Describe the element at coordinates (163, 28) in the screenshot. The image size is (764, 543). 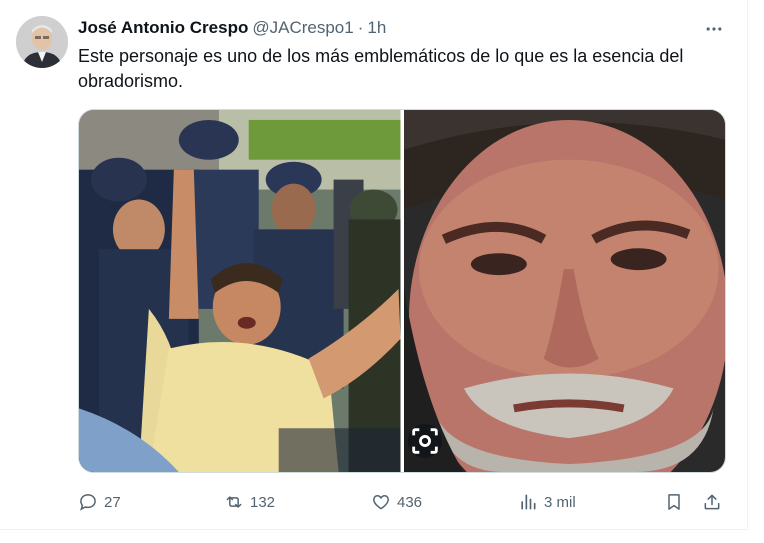
I see `author-name: José Antonio Crespo` at that location.